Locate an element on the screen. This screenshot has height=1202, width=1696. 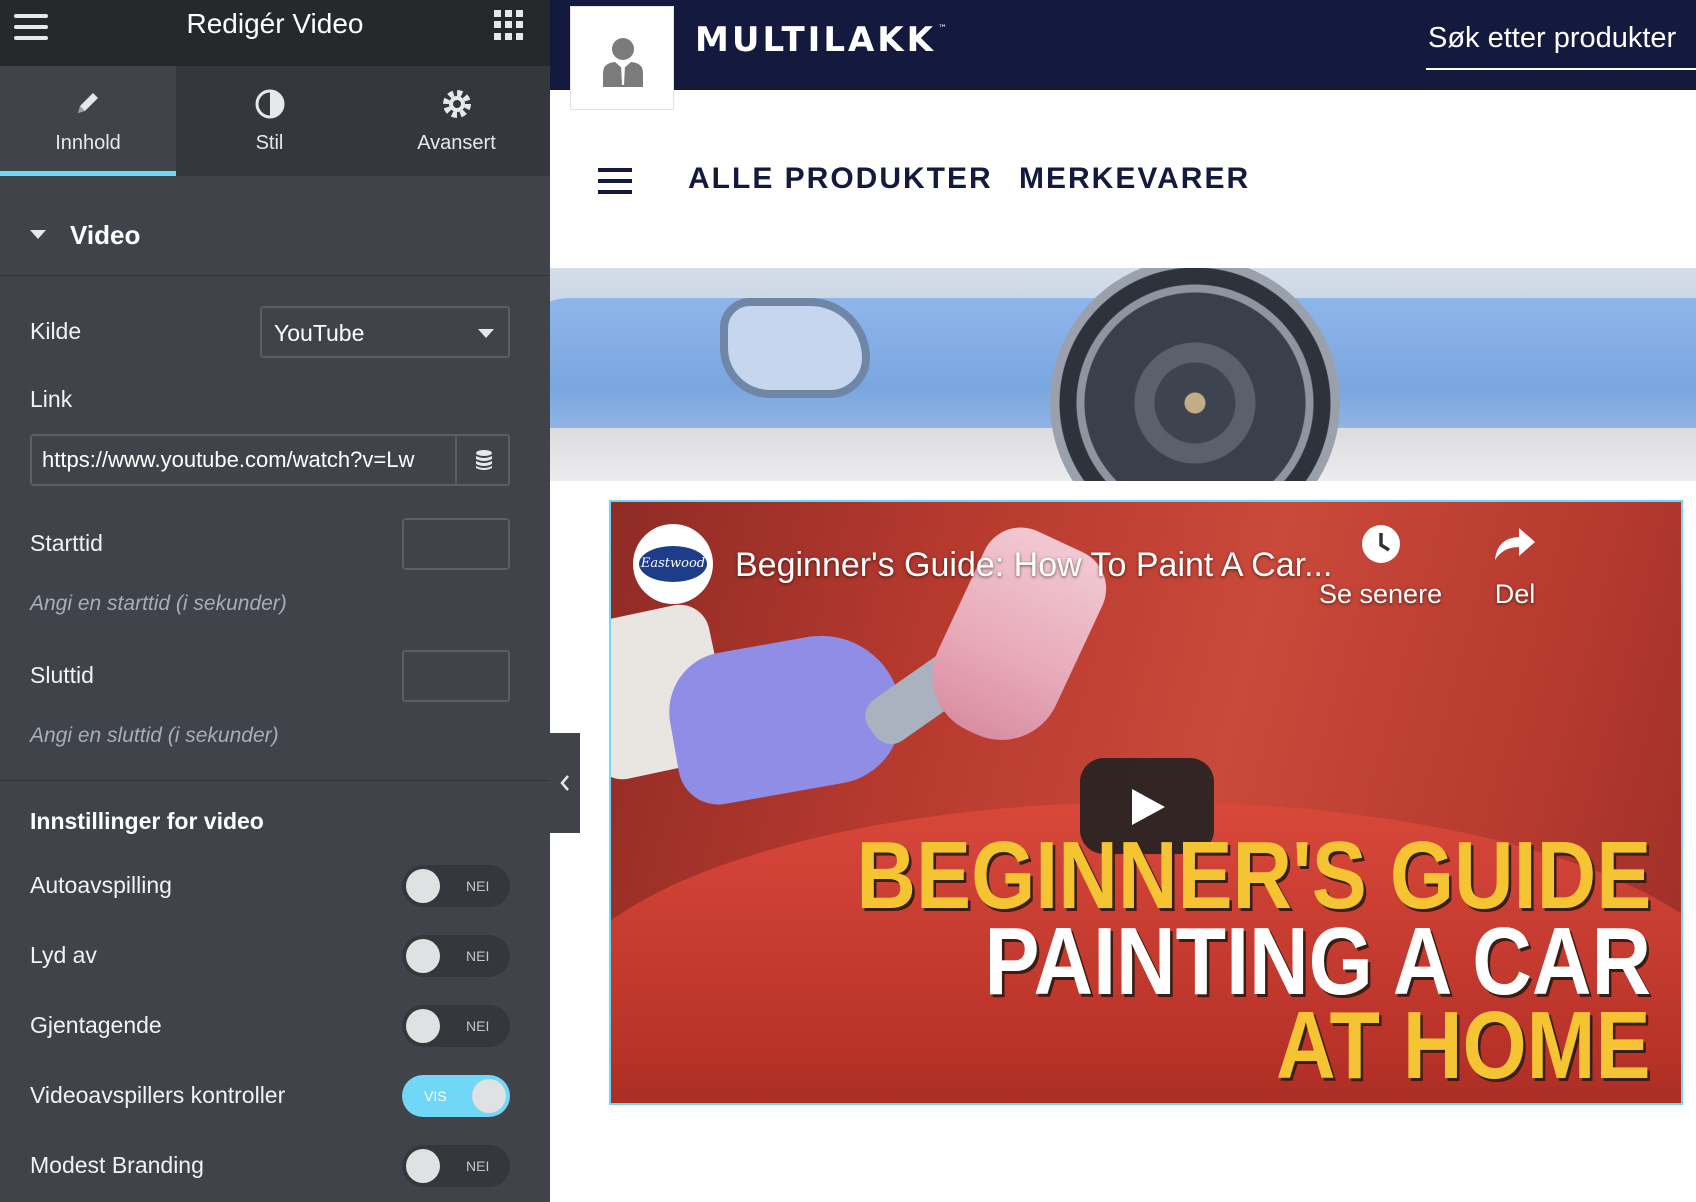
search-input: Søk etter produkter is located at coordinates (1561, 42).